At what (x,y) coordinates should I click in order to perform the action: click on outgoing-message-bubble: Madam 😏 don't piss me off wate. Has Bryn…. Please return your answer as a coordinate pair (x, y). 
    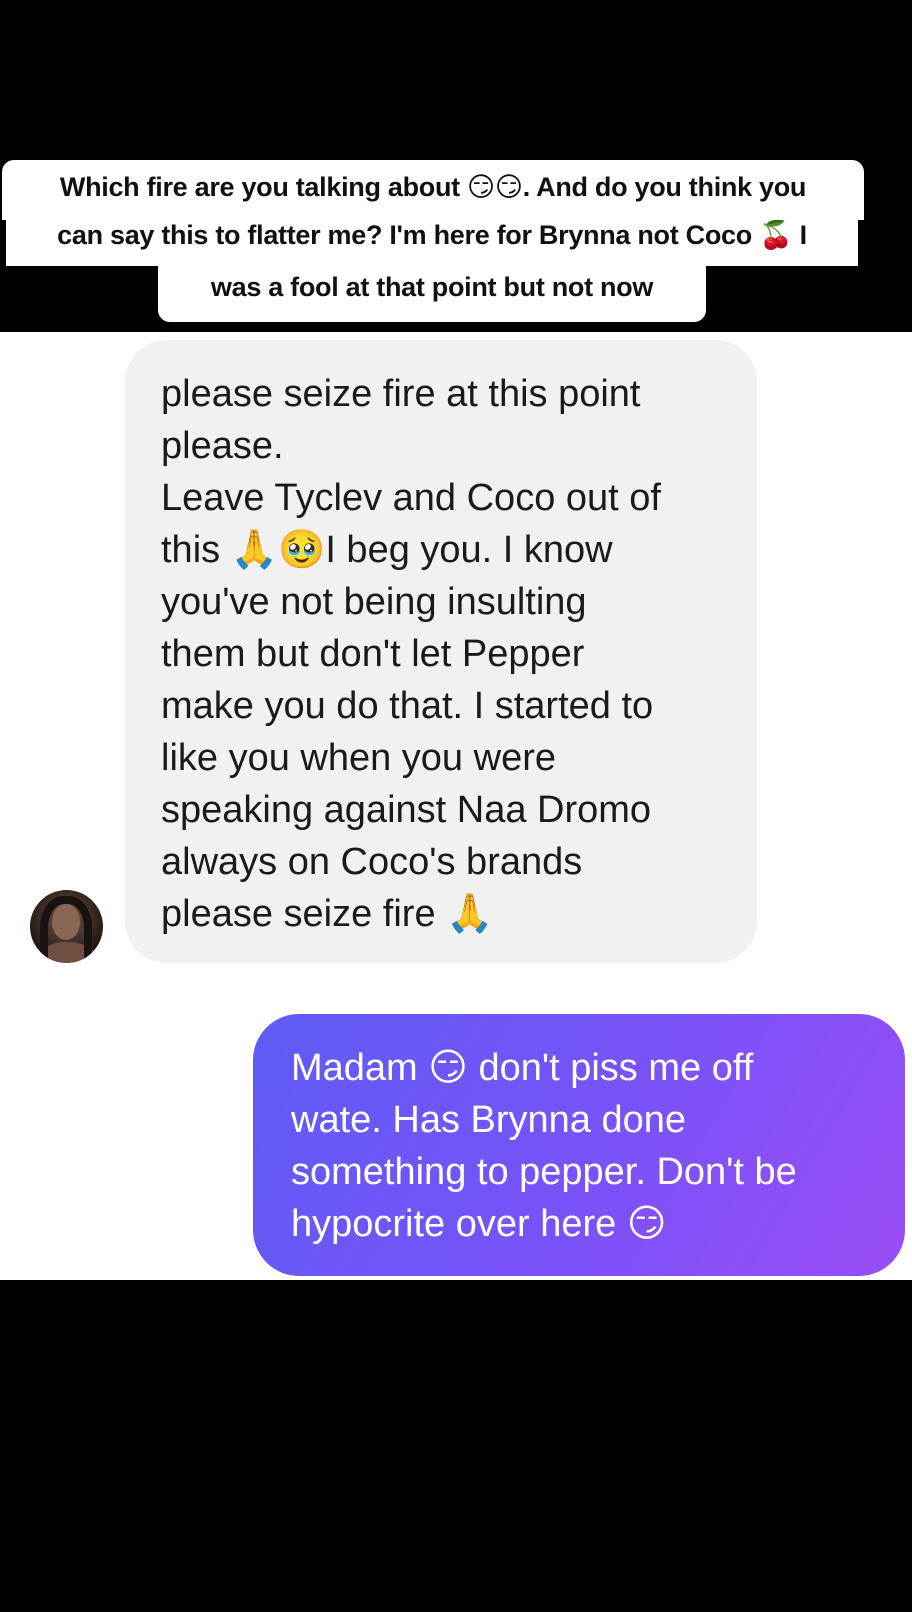
    Looking at the image, I should click on (579, 1145).